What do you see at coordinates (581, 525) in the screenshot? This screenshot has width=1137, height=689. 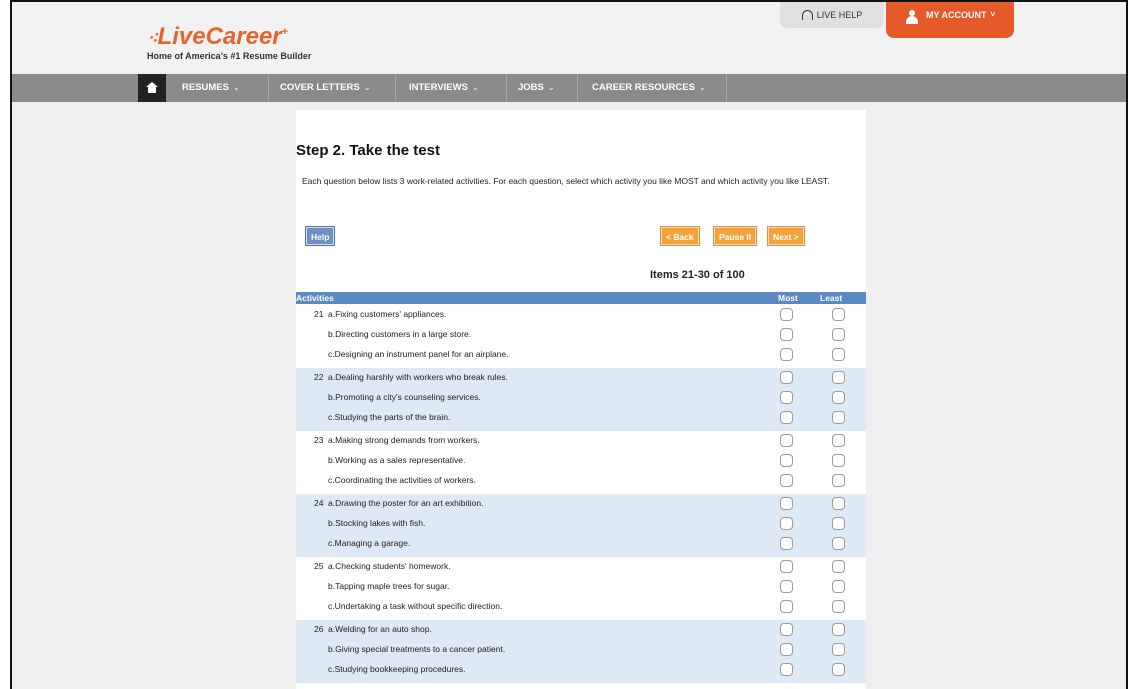 I see `question-option-row: b.Stocking lakes with fish.` at bounding box center [581, 525].